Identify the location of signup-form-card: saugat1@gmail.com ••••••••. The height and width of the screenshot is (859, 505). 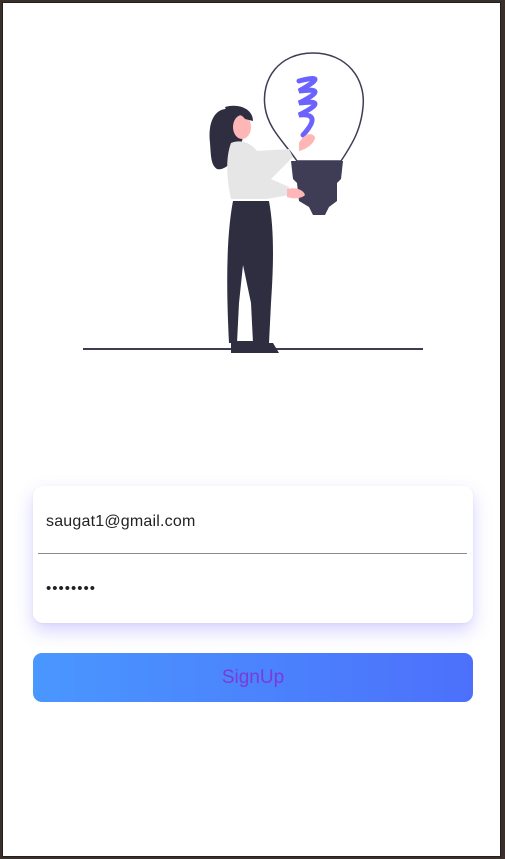
(253, 554).